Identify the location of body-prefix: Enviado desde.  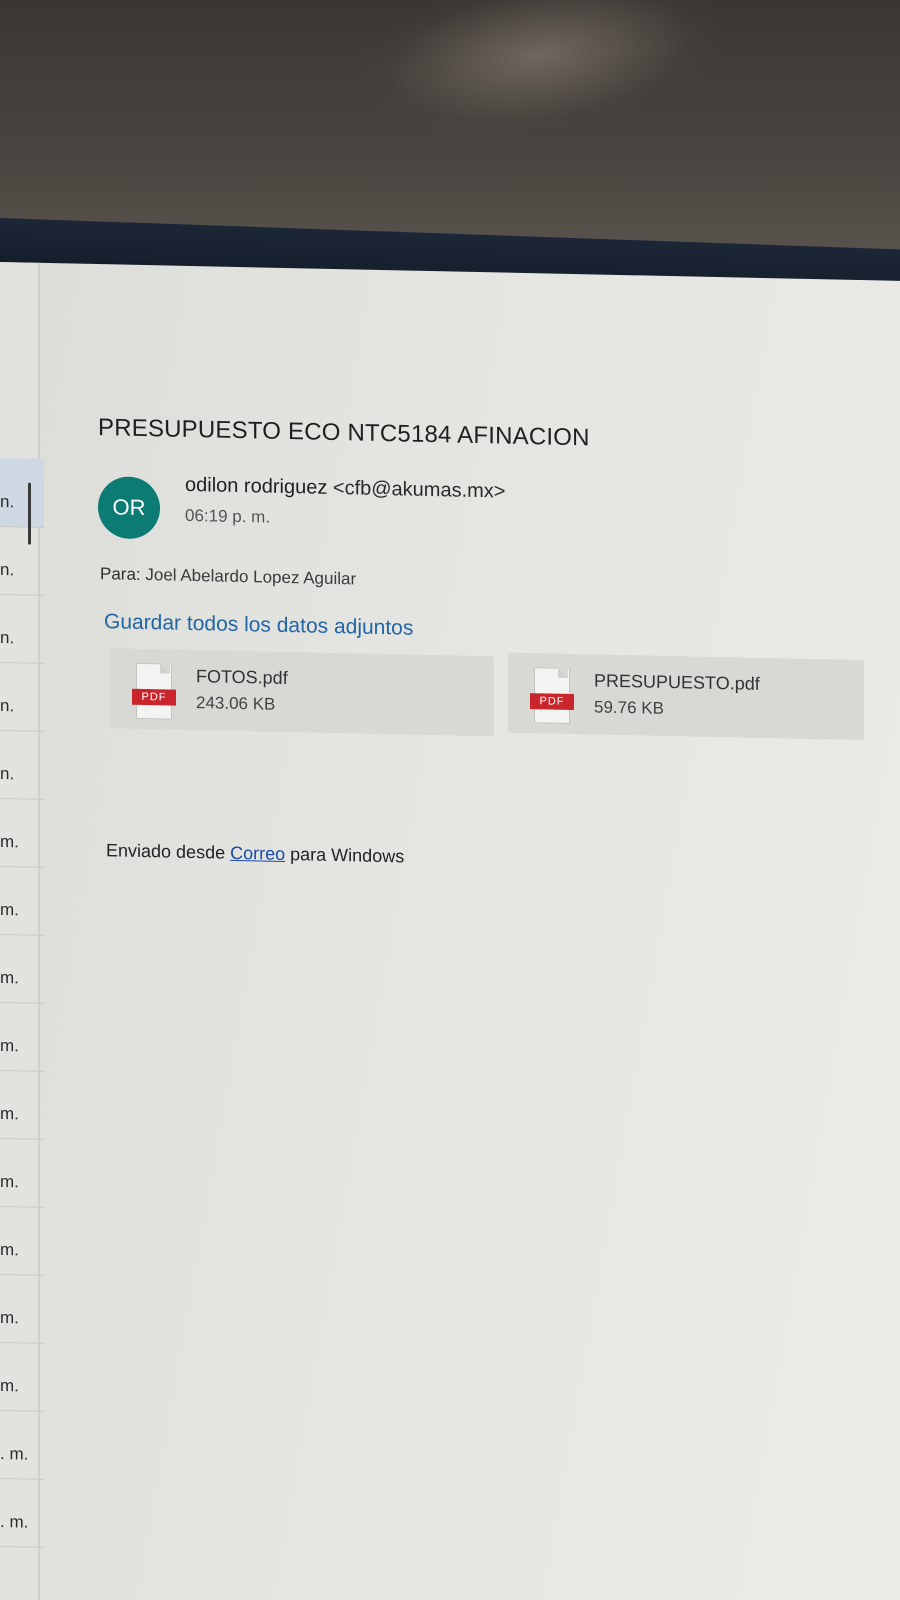
(166, 851).